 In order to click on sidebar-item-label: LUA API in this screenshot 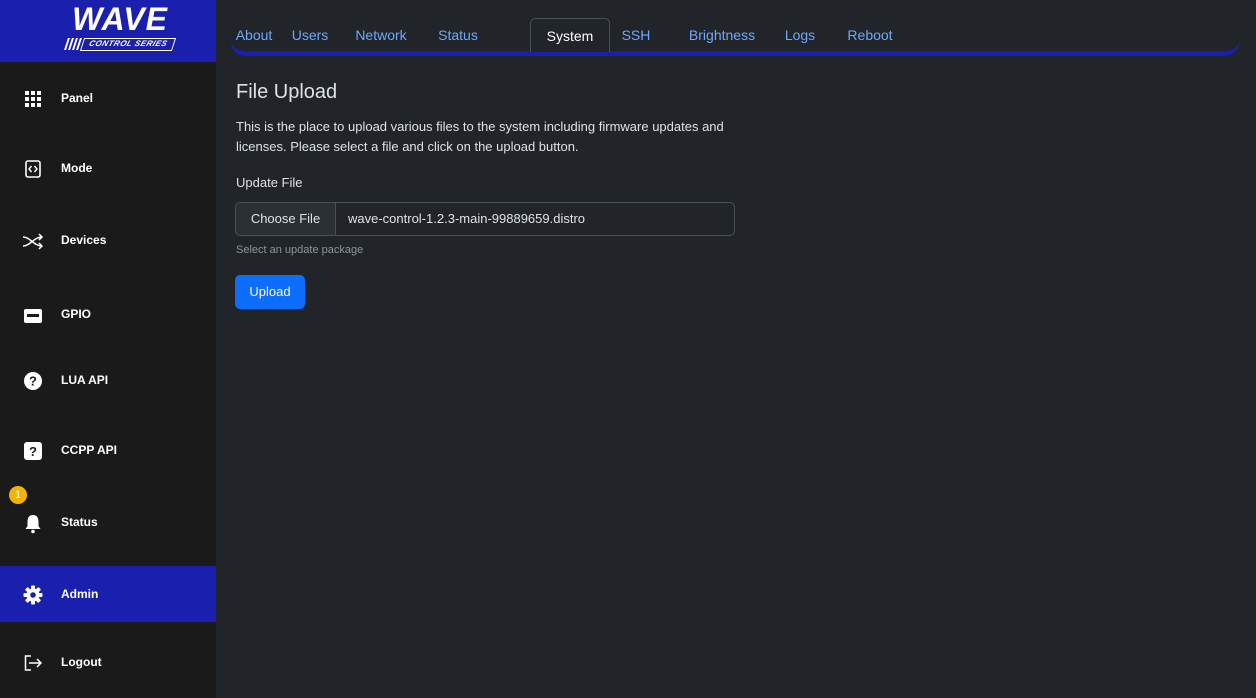, I will do `click(85, 380)`.